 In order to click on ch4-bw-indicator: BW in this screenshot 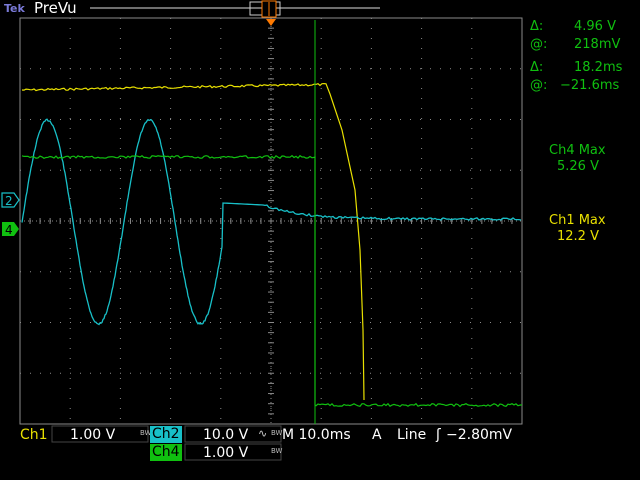, I will do `click(277, 451)`.